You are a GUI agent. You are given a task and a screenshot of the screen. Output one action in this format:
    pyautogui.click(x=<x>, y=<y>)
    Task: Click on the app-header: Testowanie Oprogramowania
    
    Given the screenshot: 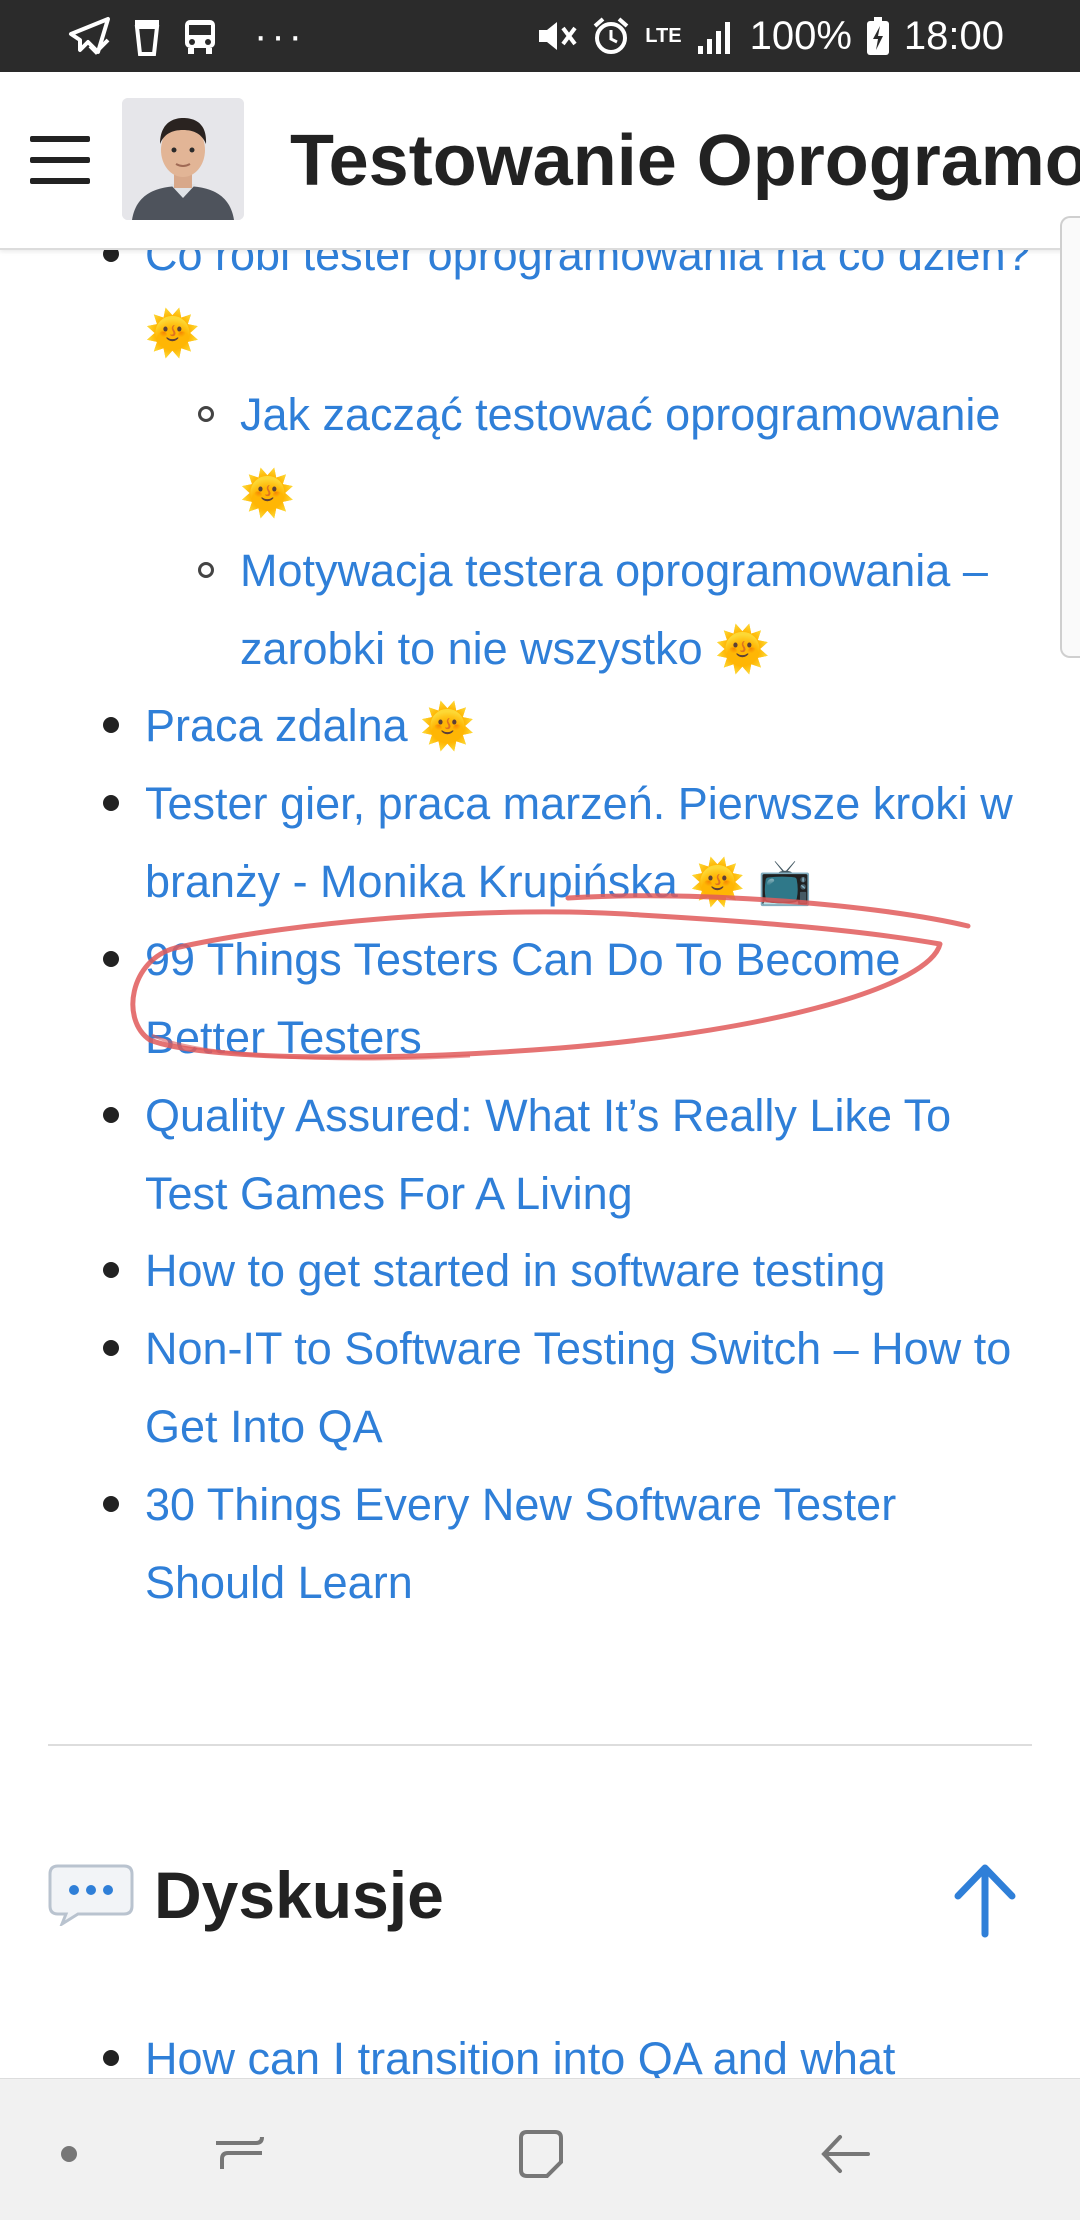 What is the action you would take?
    pyautogui.click(x=540, y=161)
    